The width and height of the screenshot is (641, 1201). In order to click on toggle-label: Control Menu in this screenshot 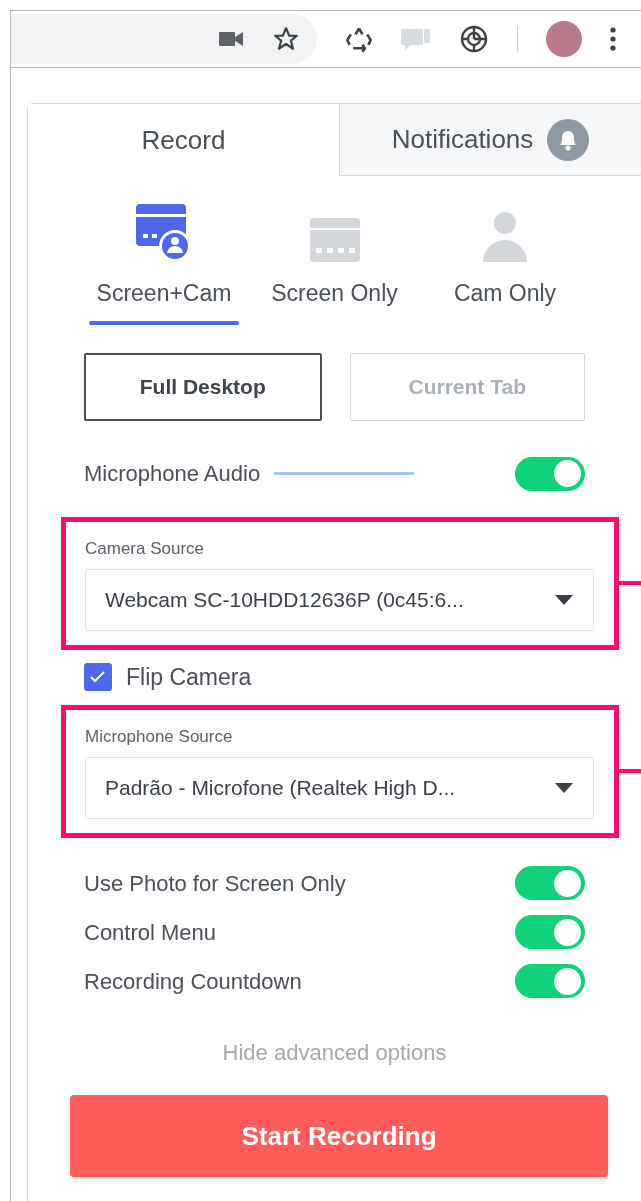, I will do `click(150, 932)`.